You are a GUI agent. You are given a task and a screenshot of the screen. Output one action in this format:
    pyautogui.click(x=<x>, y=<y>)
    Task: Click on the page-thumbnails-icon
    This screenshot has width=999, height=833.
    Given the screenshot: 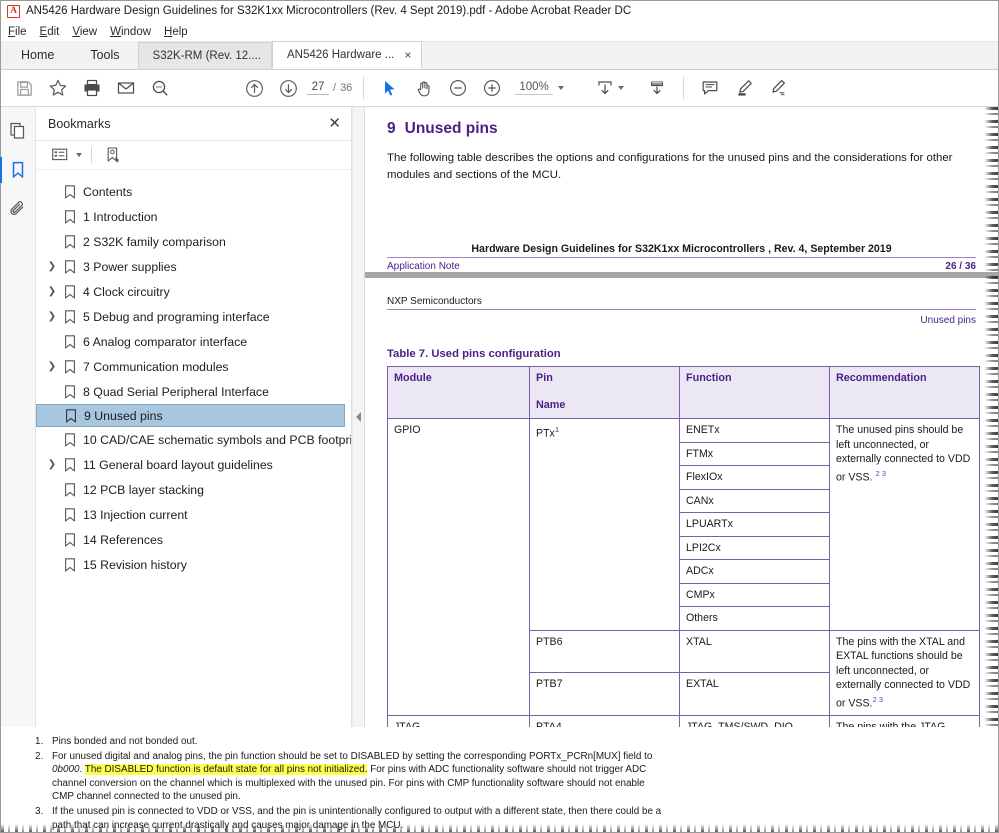 What is the action you would take?
    pyautogui.click(x=18, y=131)
    